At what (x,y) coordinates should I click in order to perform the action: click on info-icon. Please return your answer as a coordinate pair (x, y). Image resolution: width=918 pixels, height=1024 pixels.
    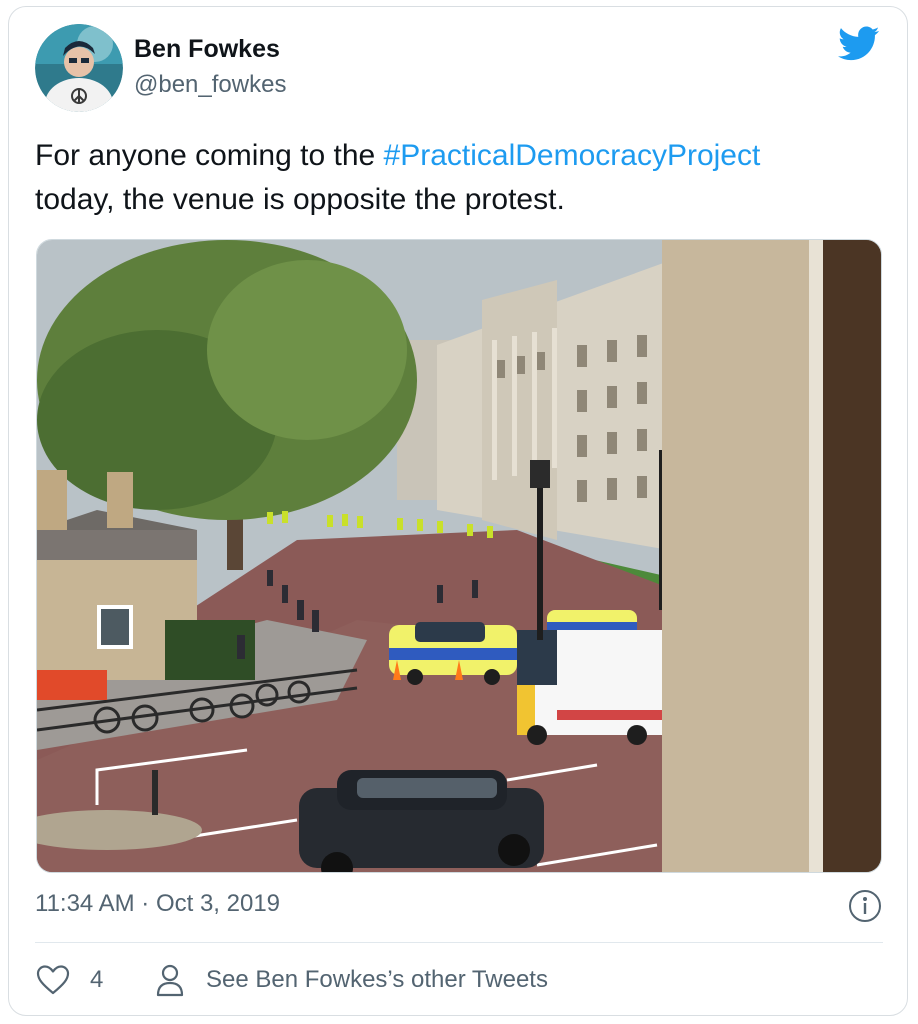
    Looking at the image, I should click on (865, 906).